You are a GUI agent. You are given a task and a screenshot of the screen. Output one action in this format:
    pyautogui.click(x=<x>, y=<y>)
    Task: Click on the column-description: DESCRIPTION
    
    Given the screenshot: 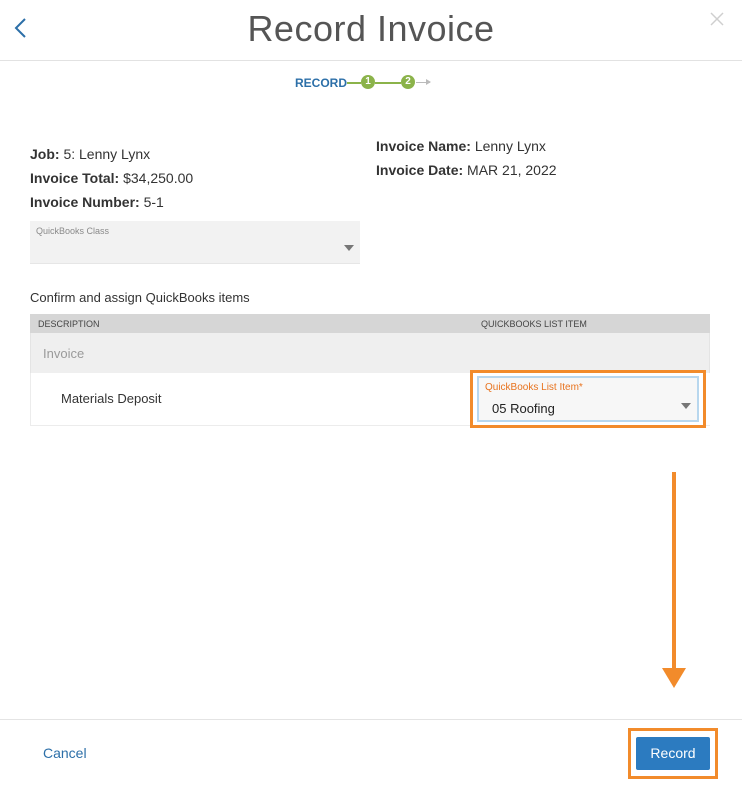 What is the action you would take?
    pyautogui.click(x=69, y=324)
    